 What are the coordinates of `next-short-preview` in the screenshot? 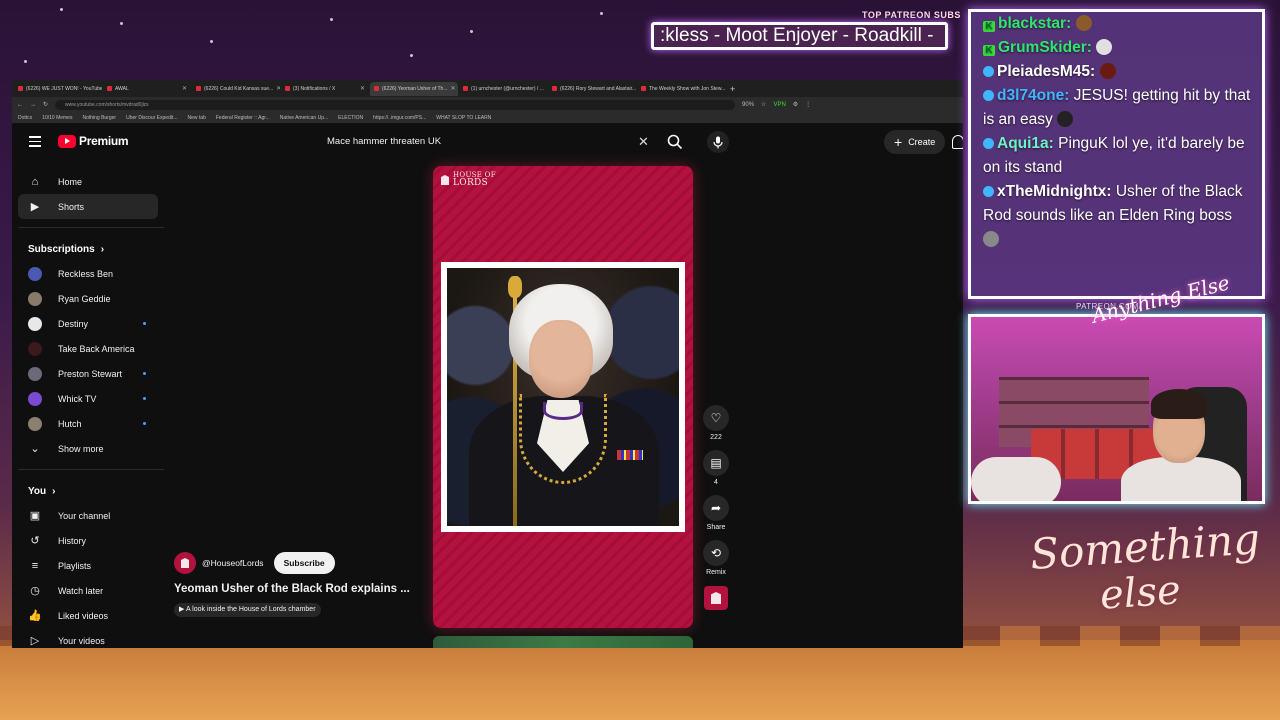 It's located at (563, 642).